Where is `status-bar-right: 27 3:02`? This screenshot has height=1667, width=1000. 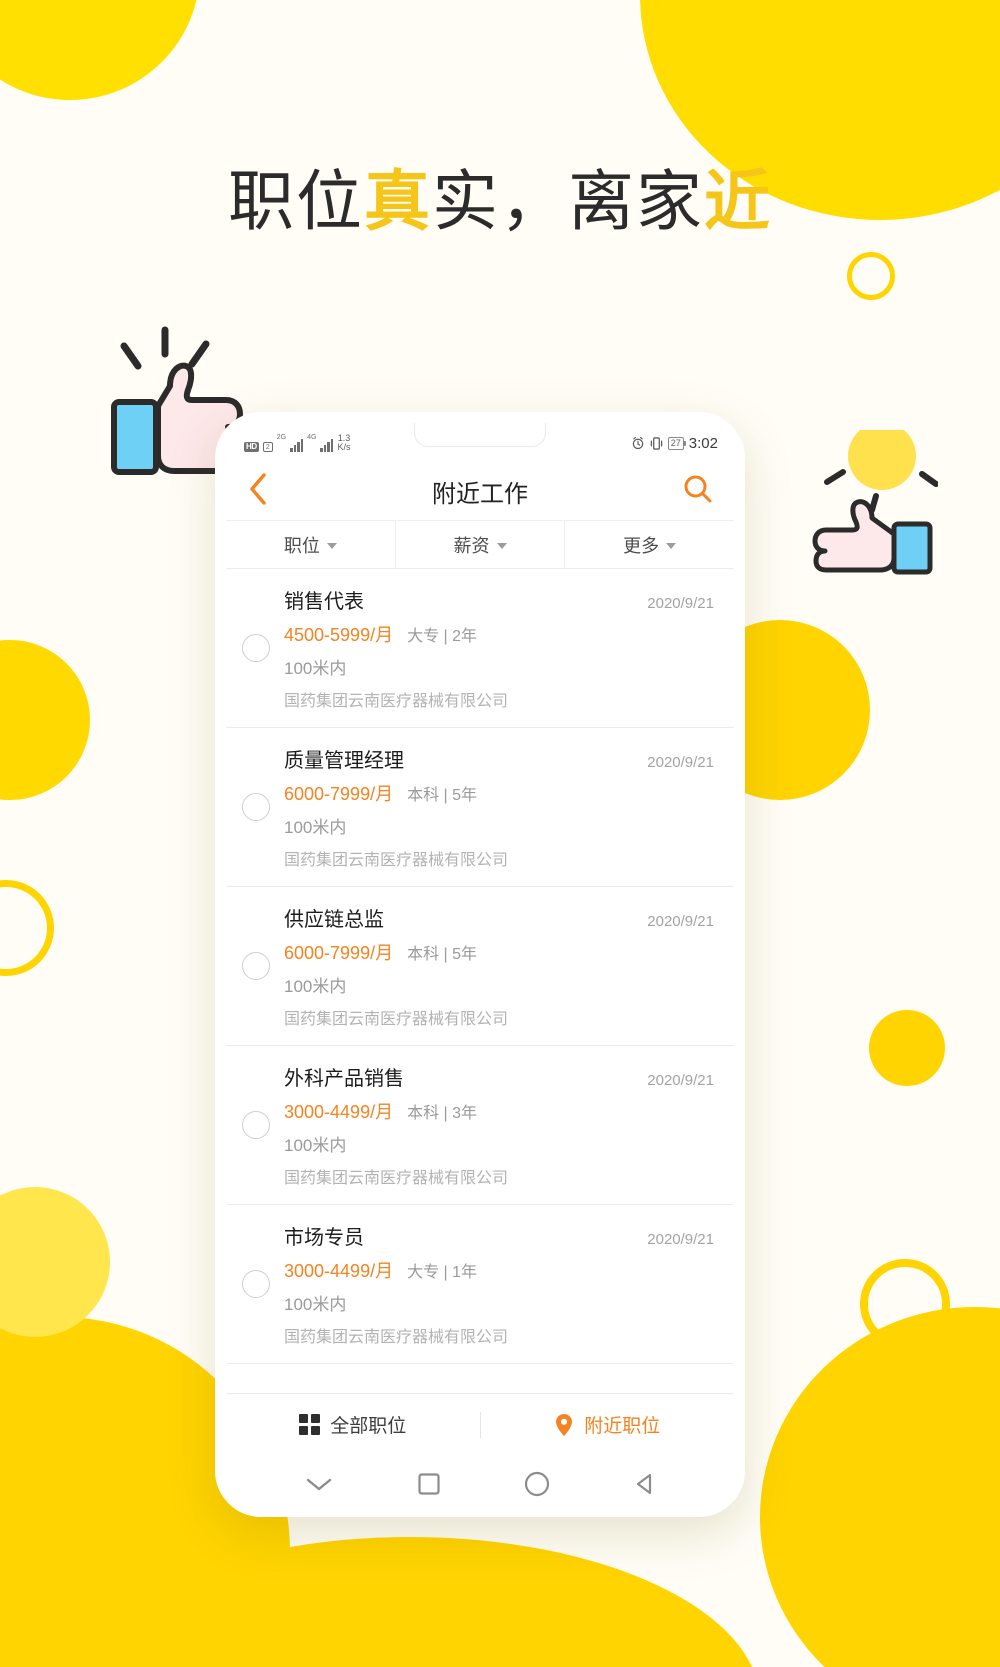
status-bar-right: 27 3:02 is located at coordinates (674, 443).